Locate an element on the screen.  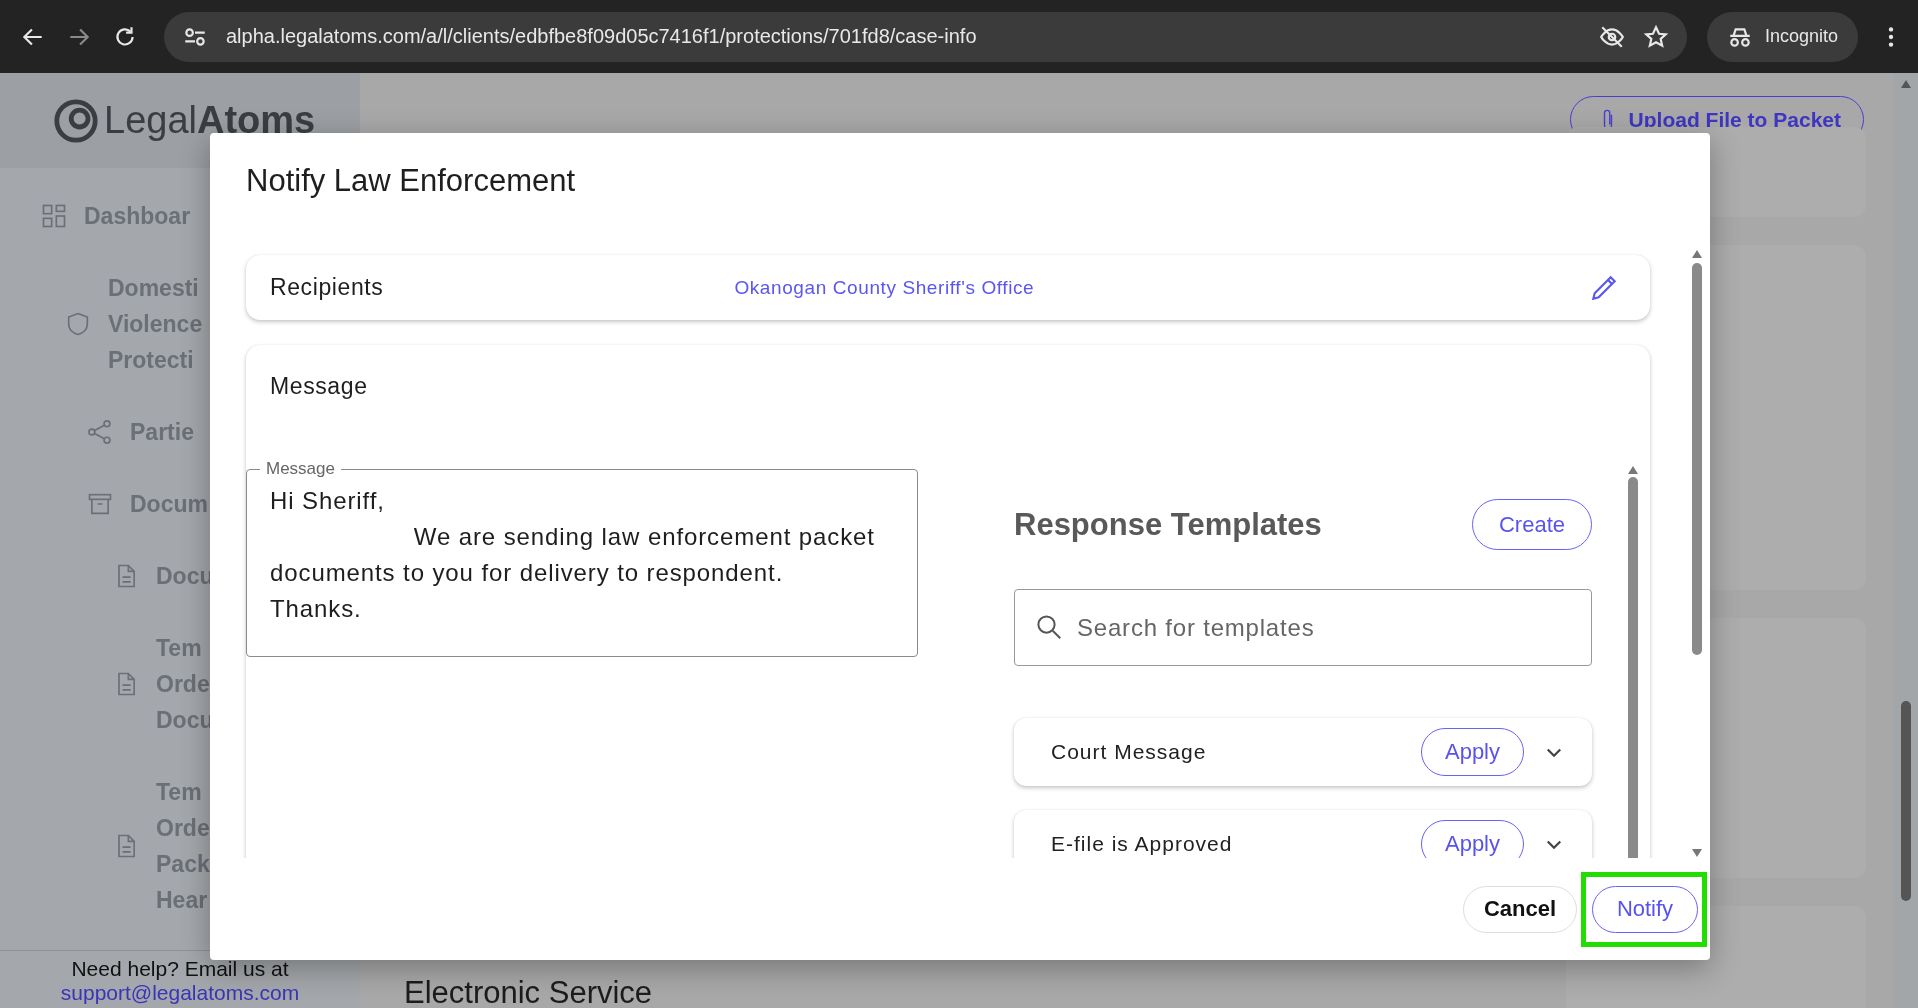
template-card: E-file is Approved Apply is located at coordinates (1303, 834).